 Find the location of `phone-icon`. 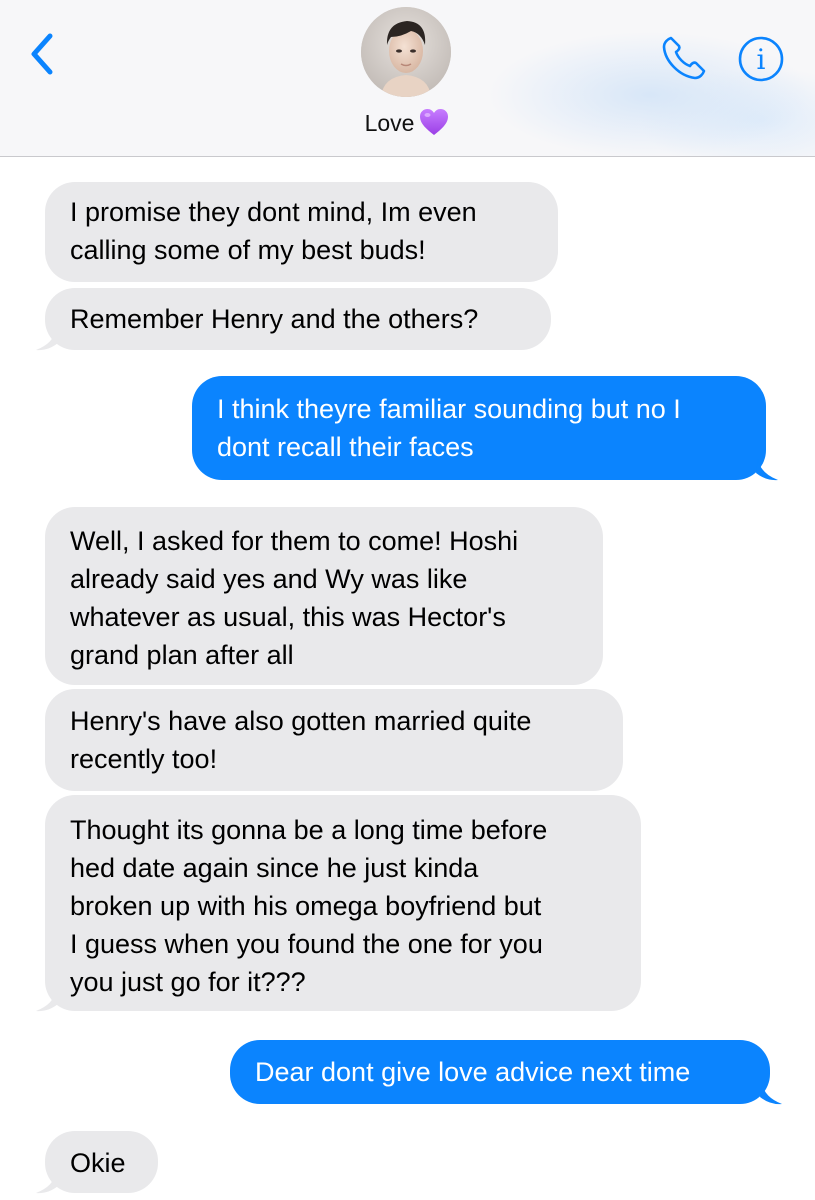

phone-icon is located at coordinates (684, 58).